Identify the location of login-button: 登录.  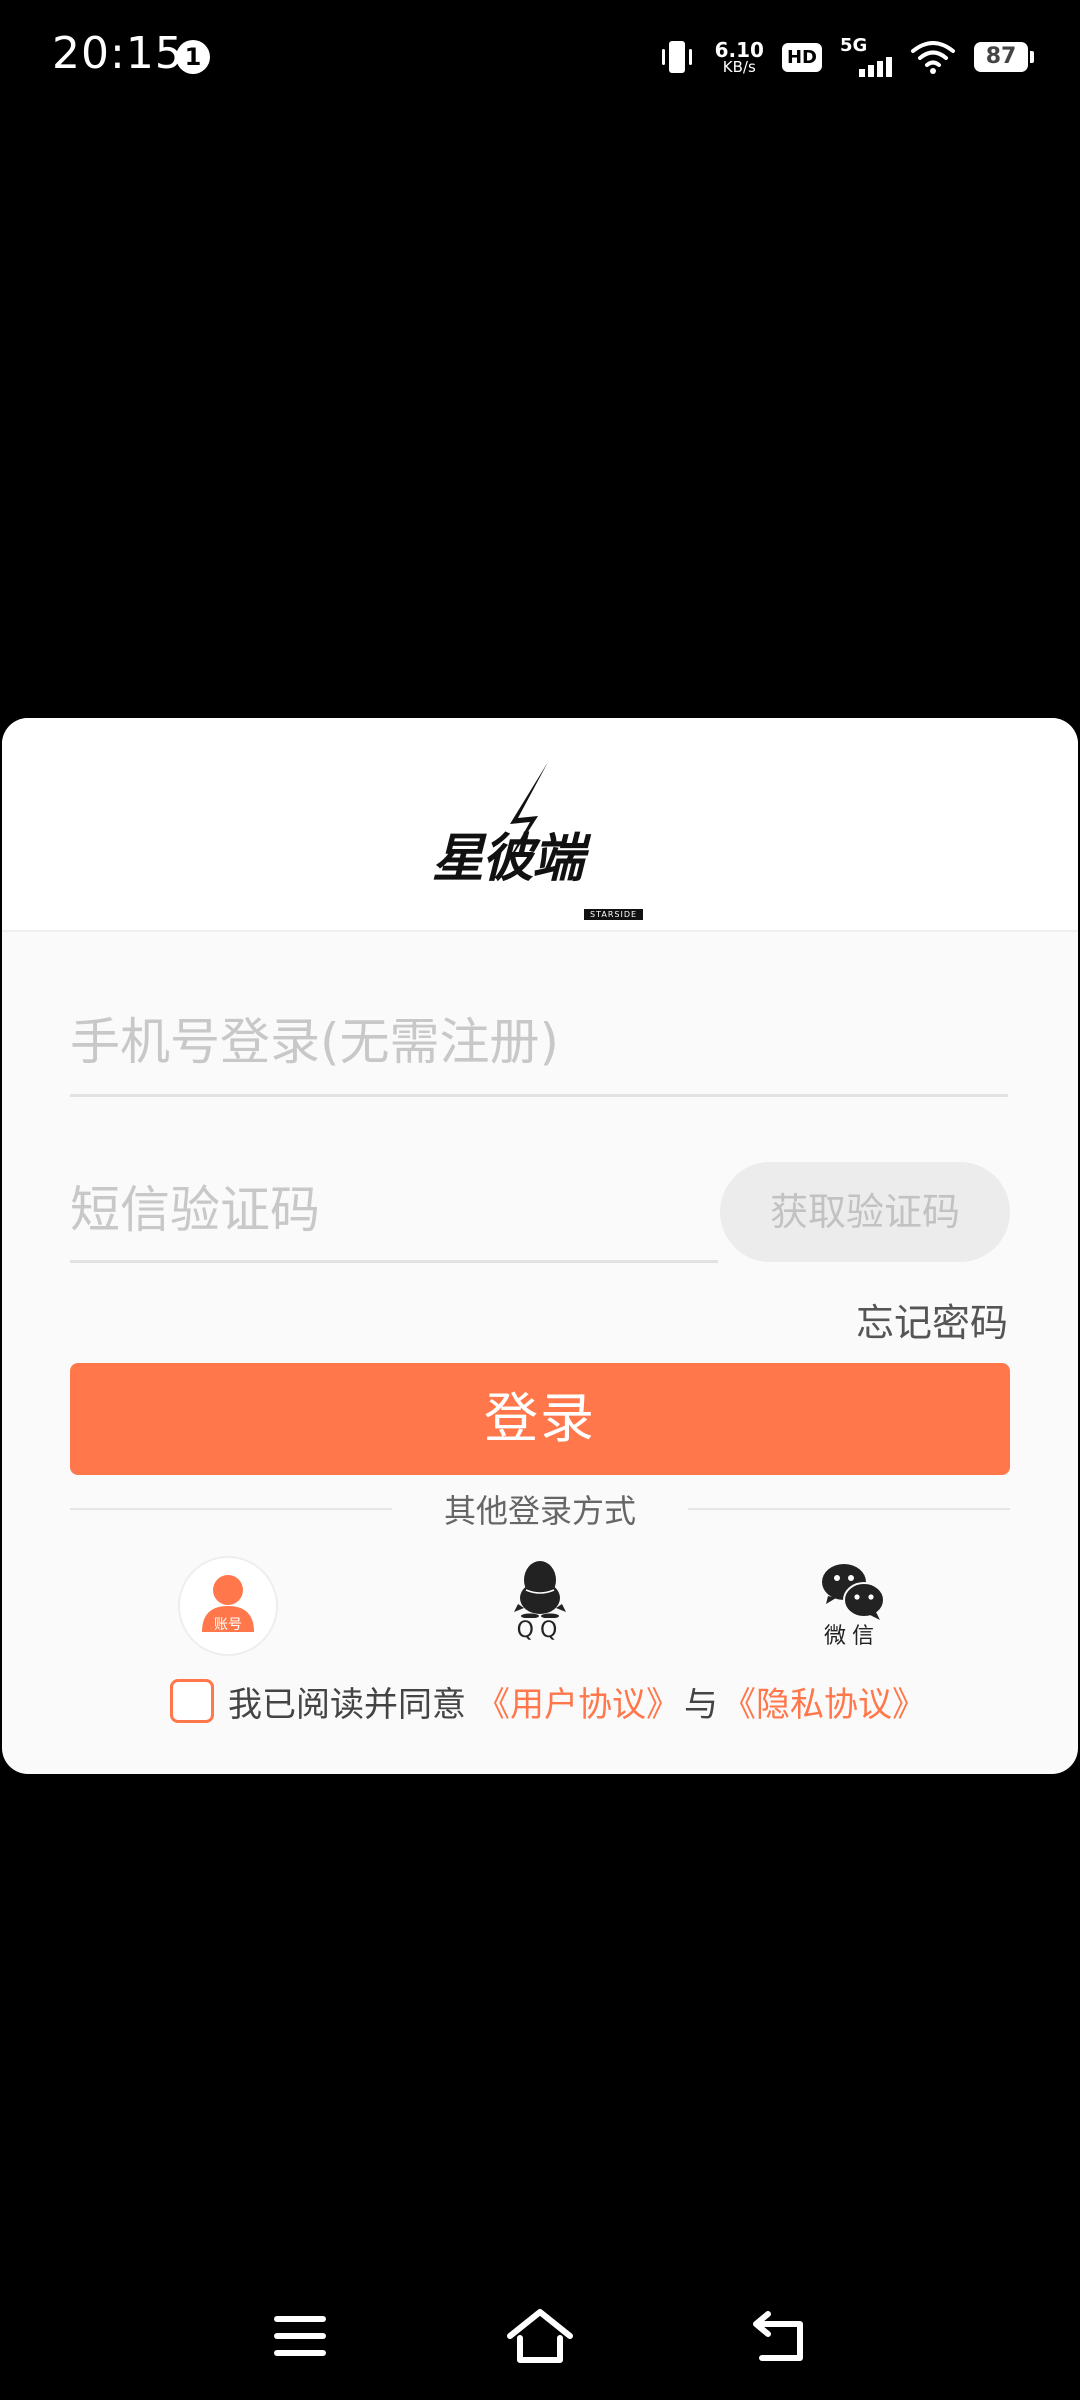
(540, 1419).